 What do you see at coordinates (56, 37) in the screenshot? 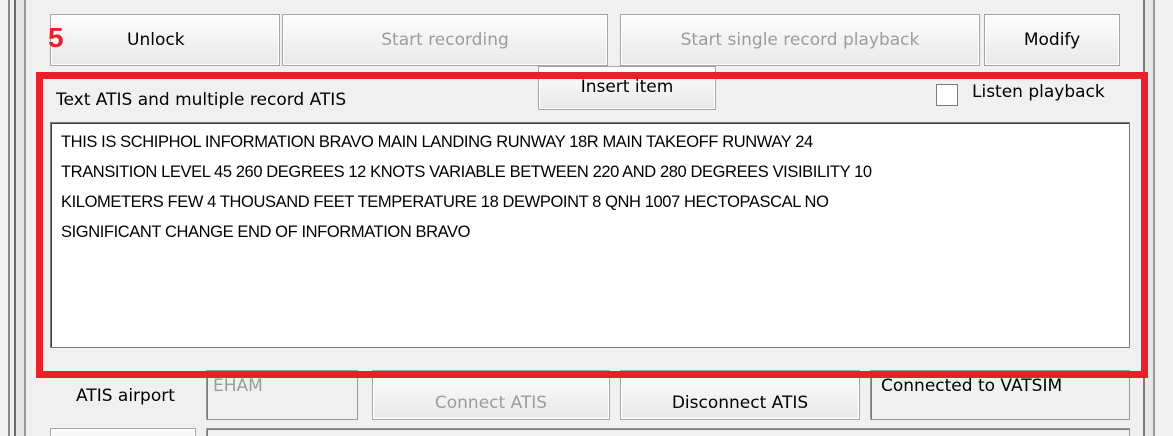
I see `step-number: 5` at bounding box center [56, 37].